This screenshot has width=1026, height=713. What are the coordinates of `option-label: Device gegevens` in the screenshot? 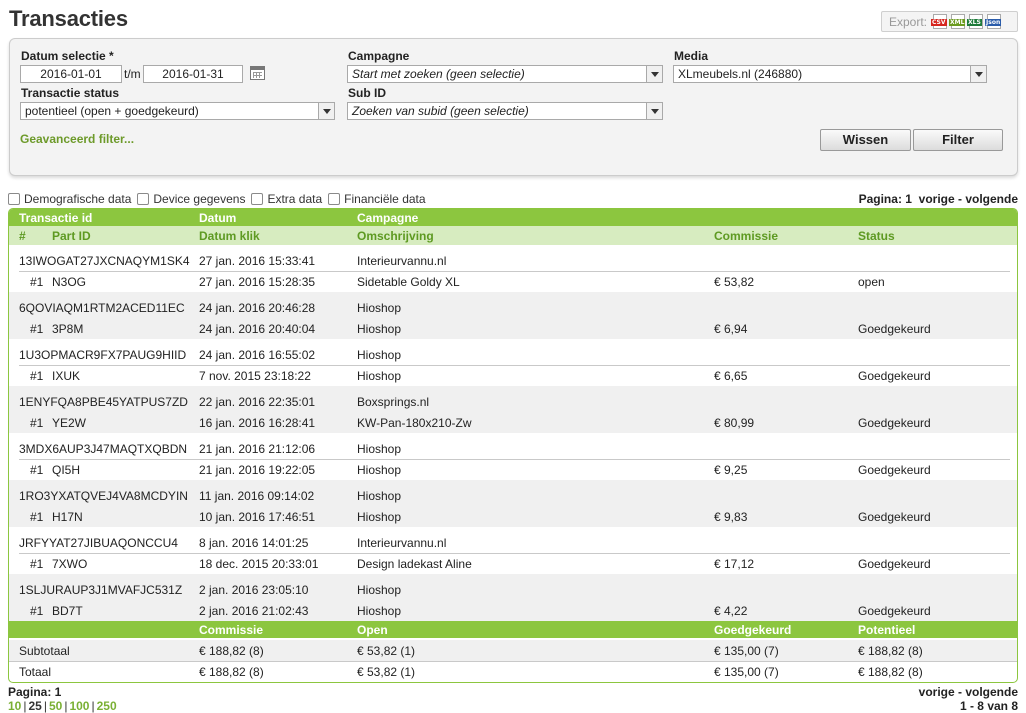 It's located at (199, 199).